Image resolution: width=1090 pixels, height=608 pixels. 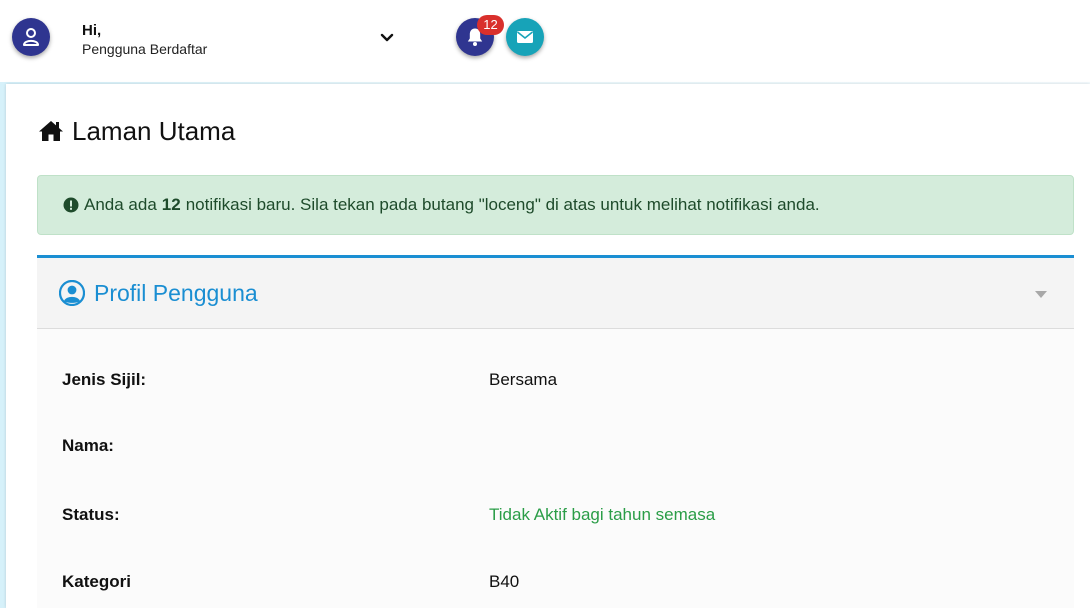 I want to click on page-title-text: Laman Utama, so click(x=154, y=130).